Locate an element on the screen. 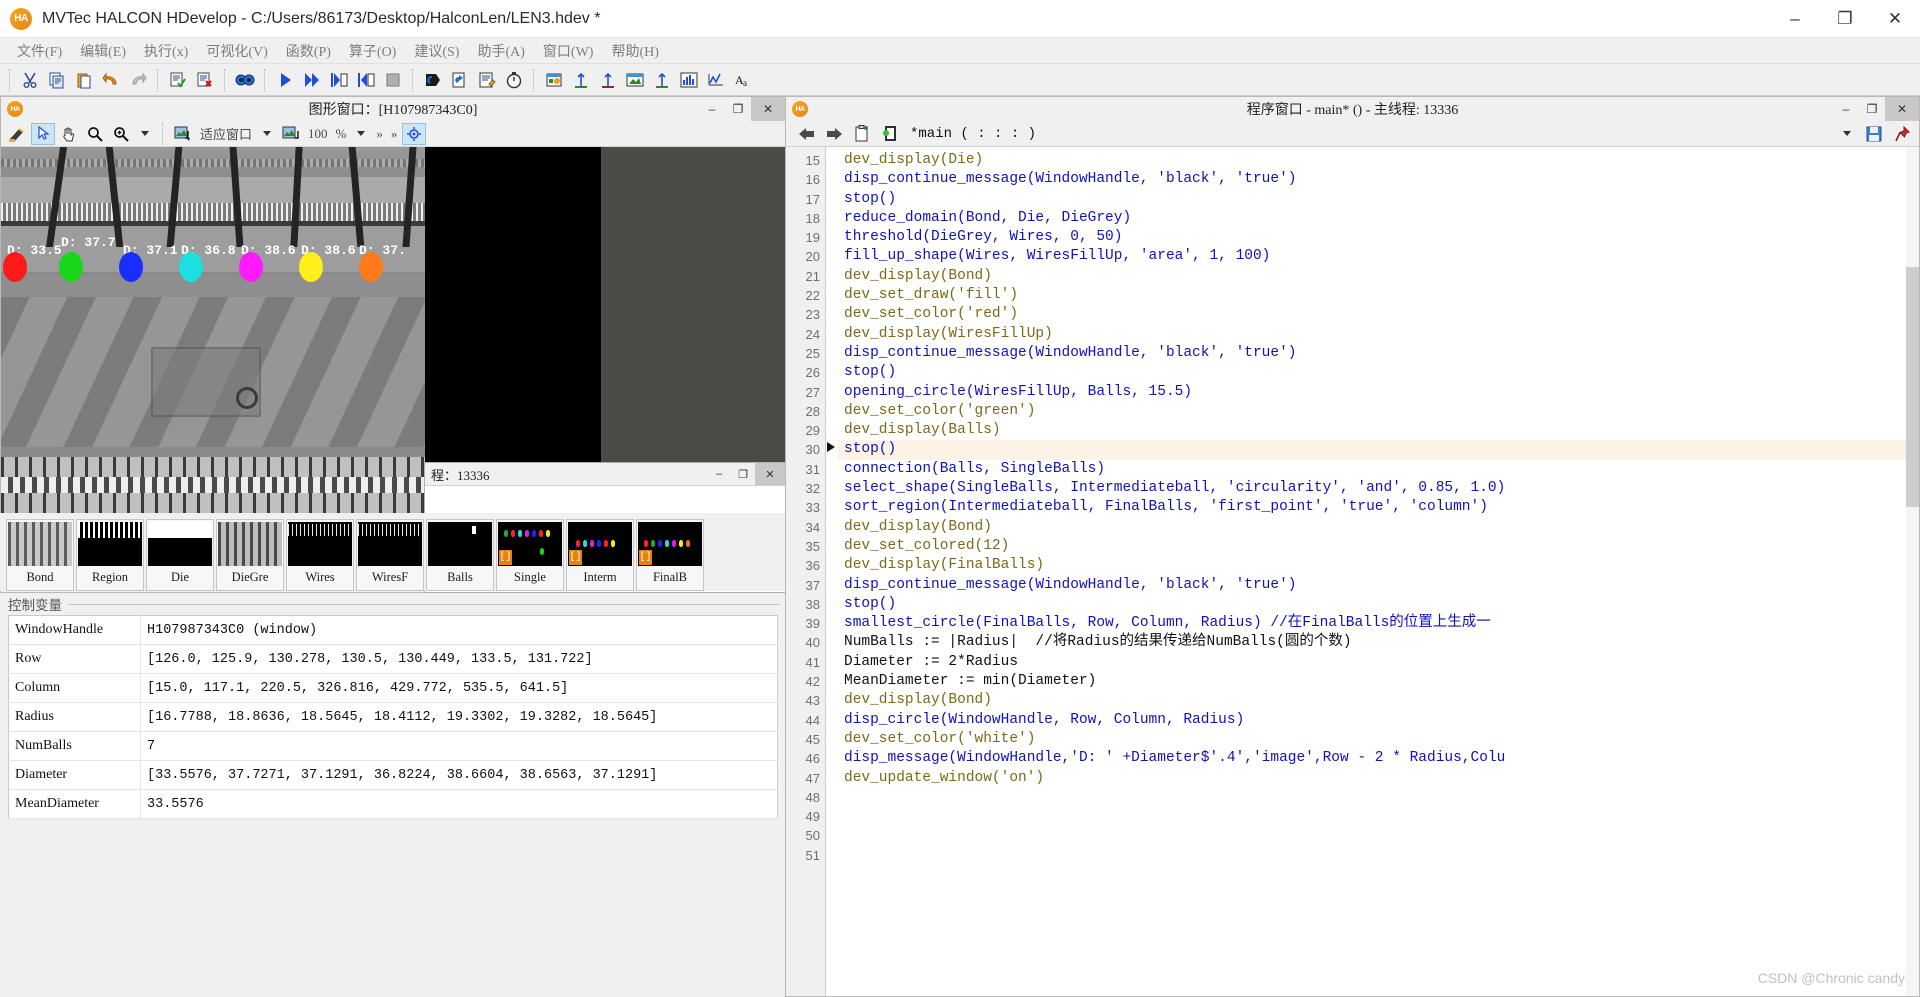  object-tab-finalballs: [] FinalB is located at coordinates (670, 555).